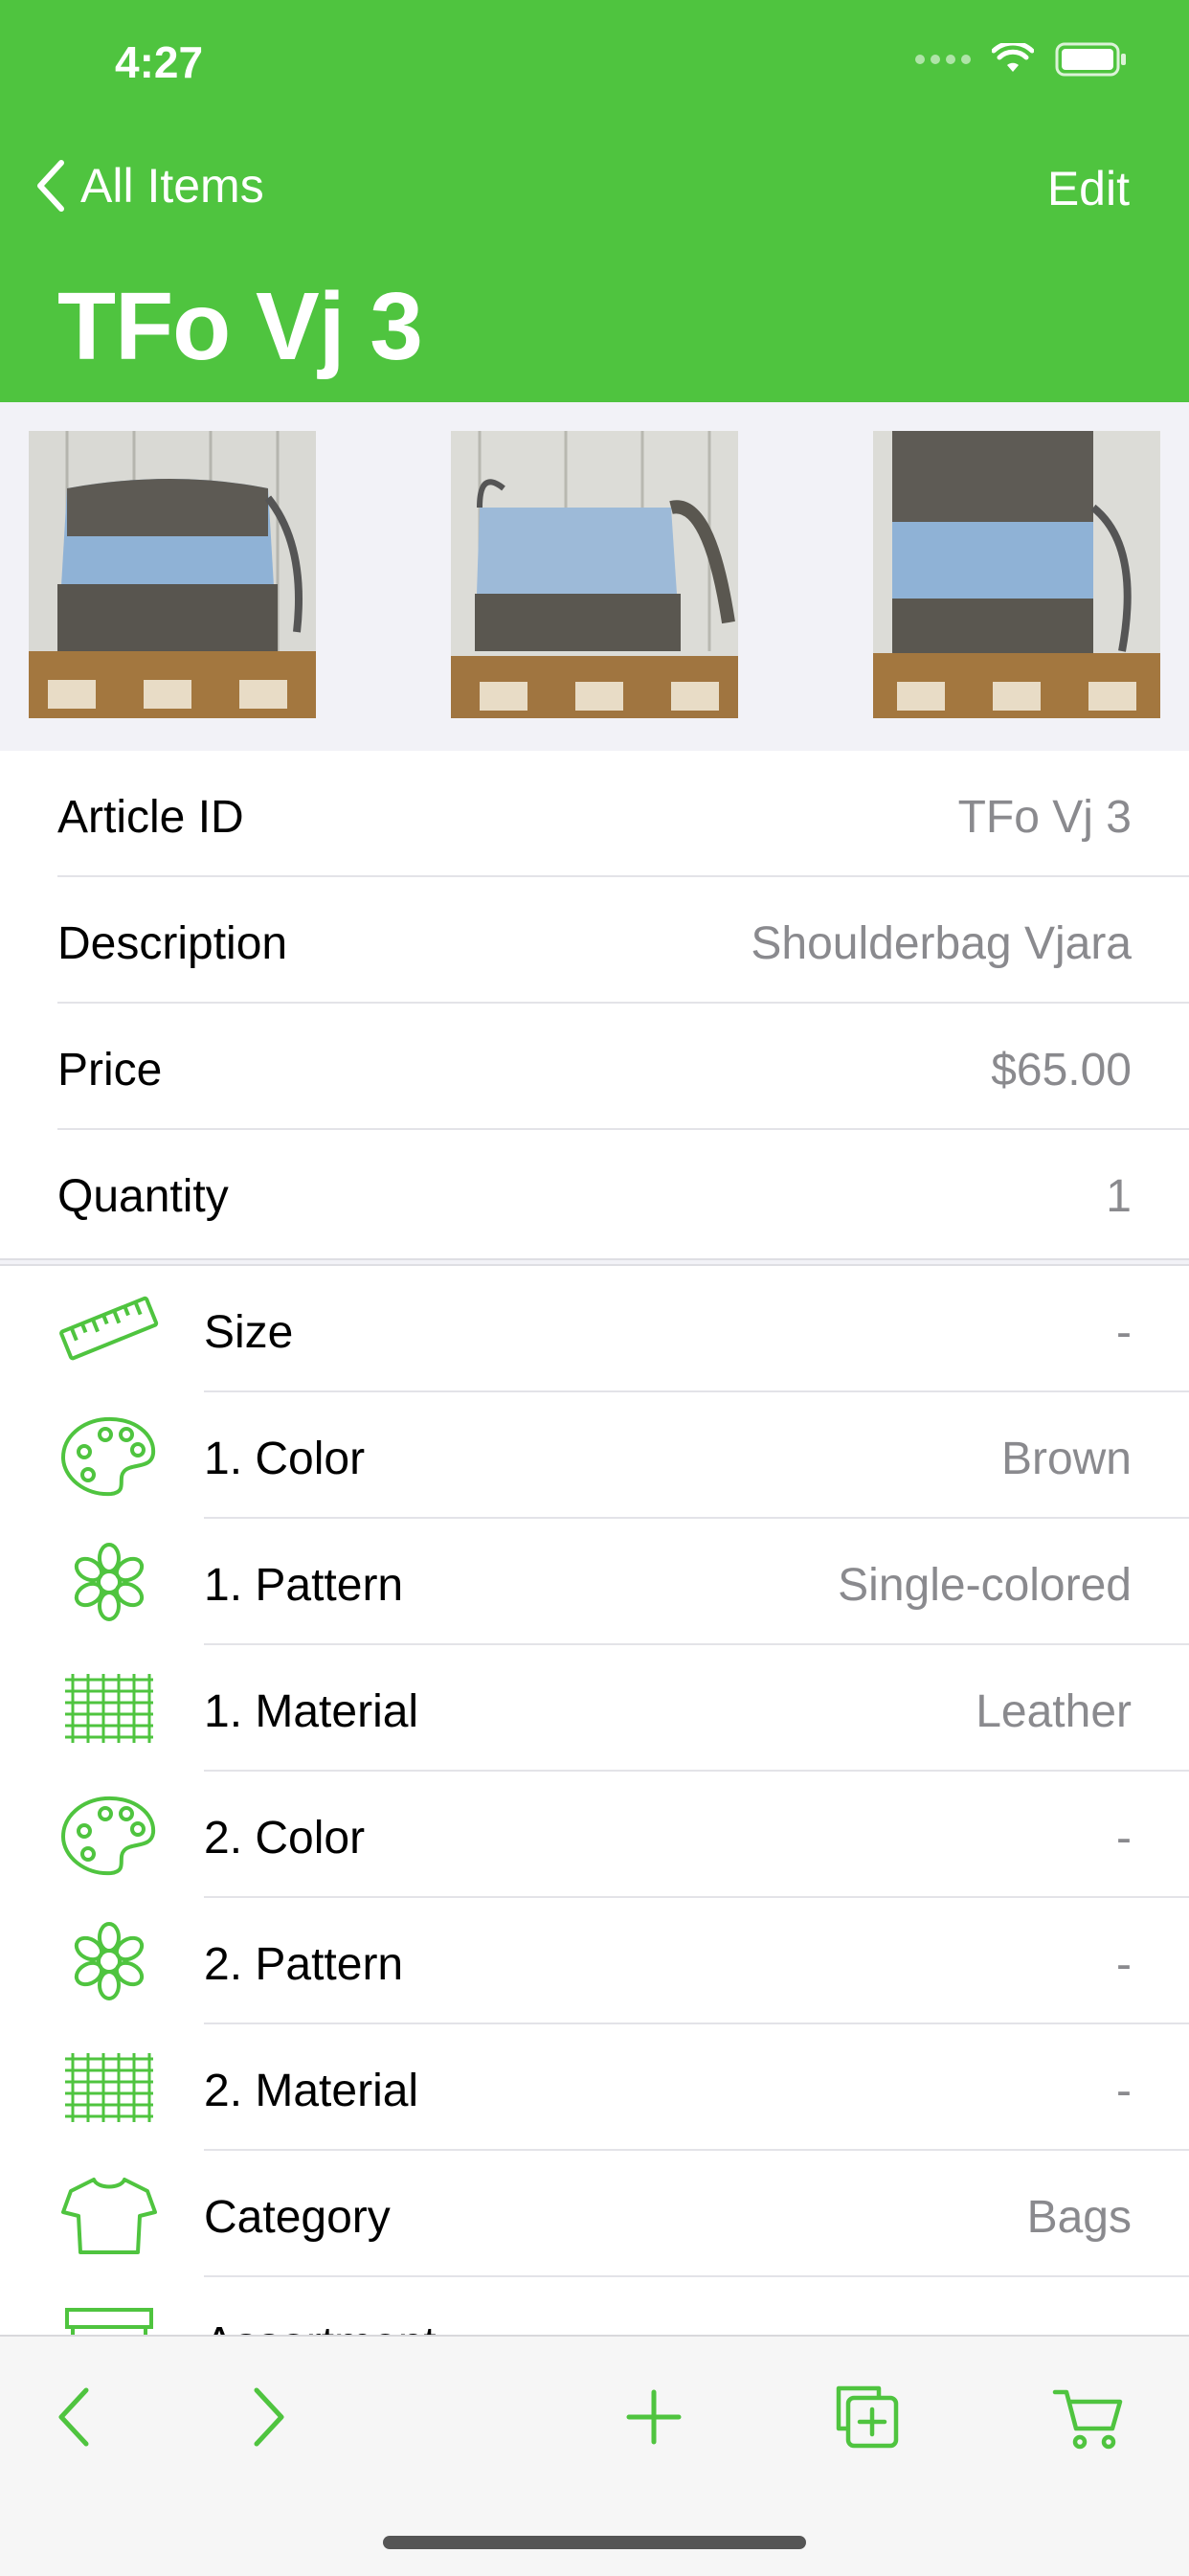 The width and height of the screenshot is (1189, 2576). Describe the element at coordinates (1061, 1070) in the screenshot. I see `row-value: $65.00` at that location.